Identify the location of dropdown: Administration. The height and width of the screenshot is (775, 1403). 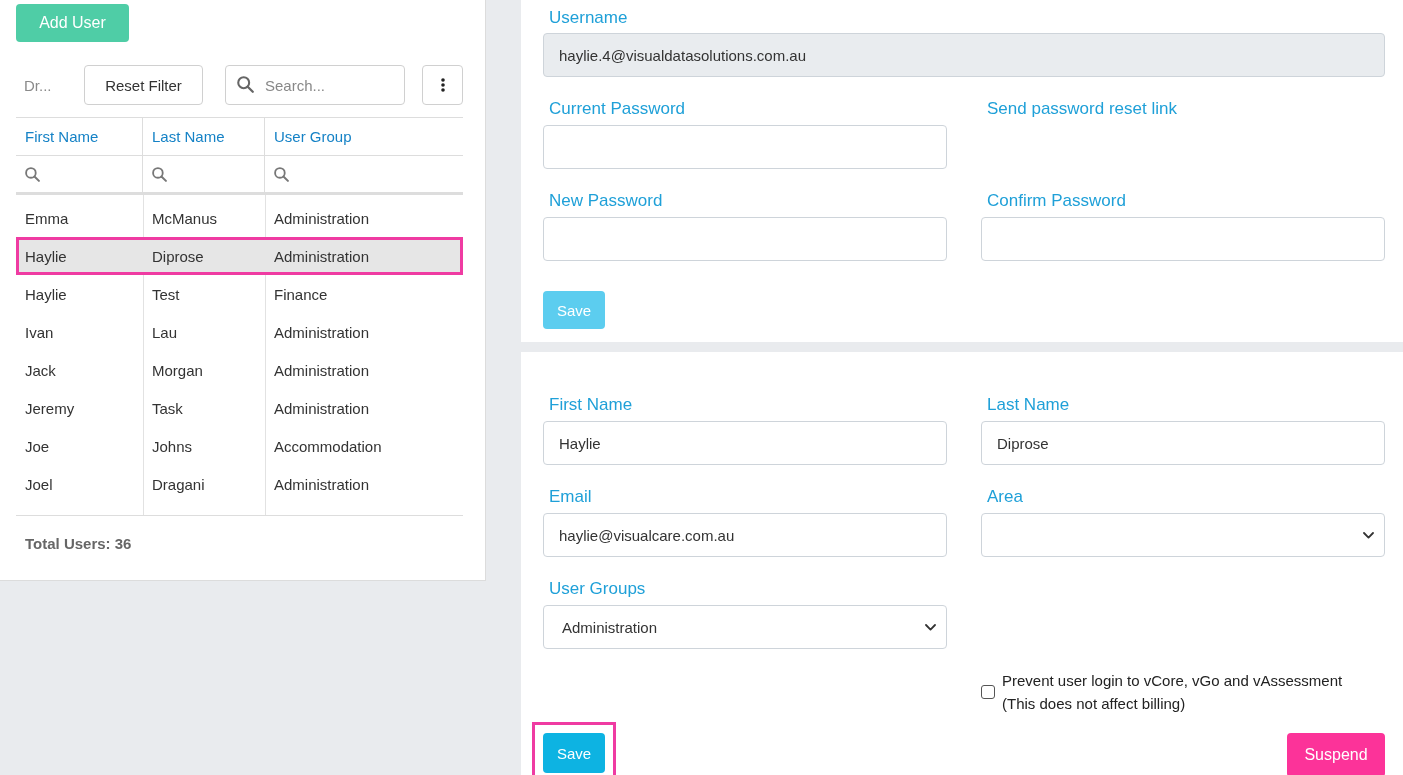
(745, 627).